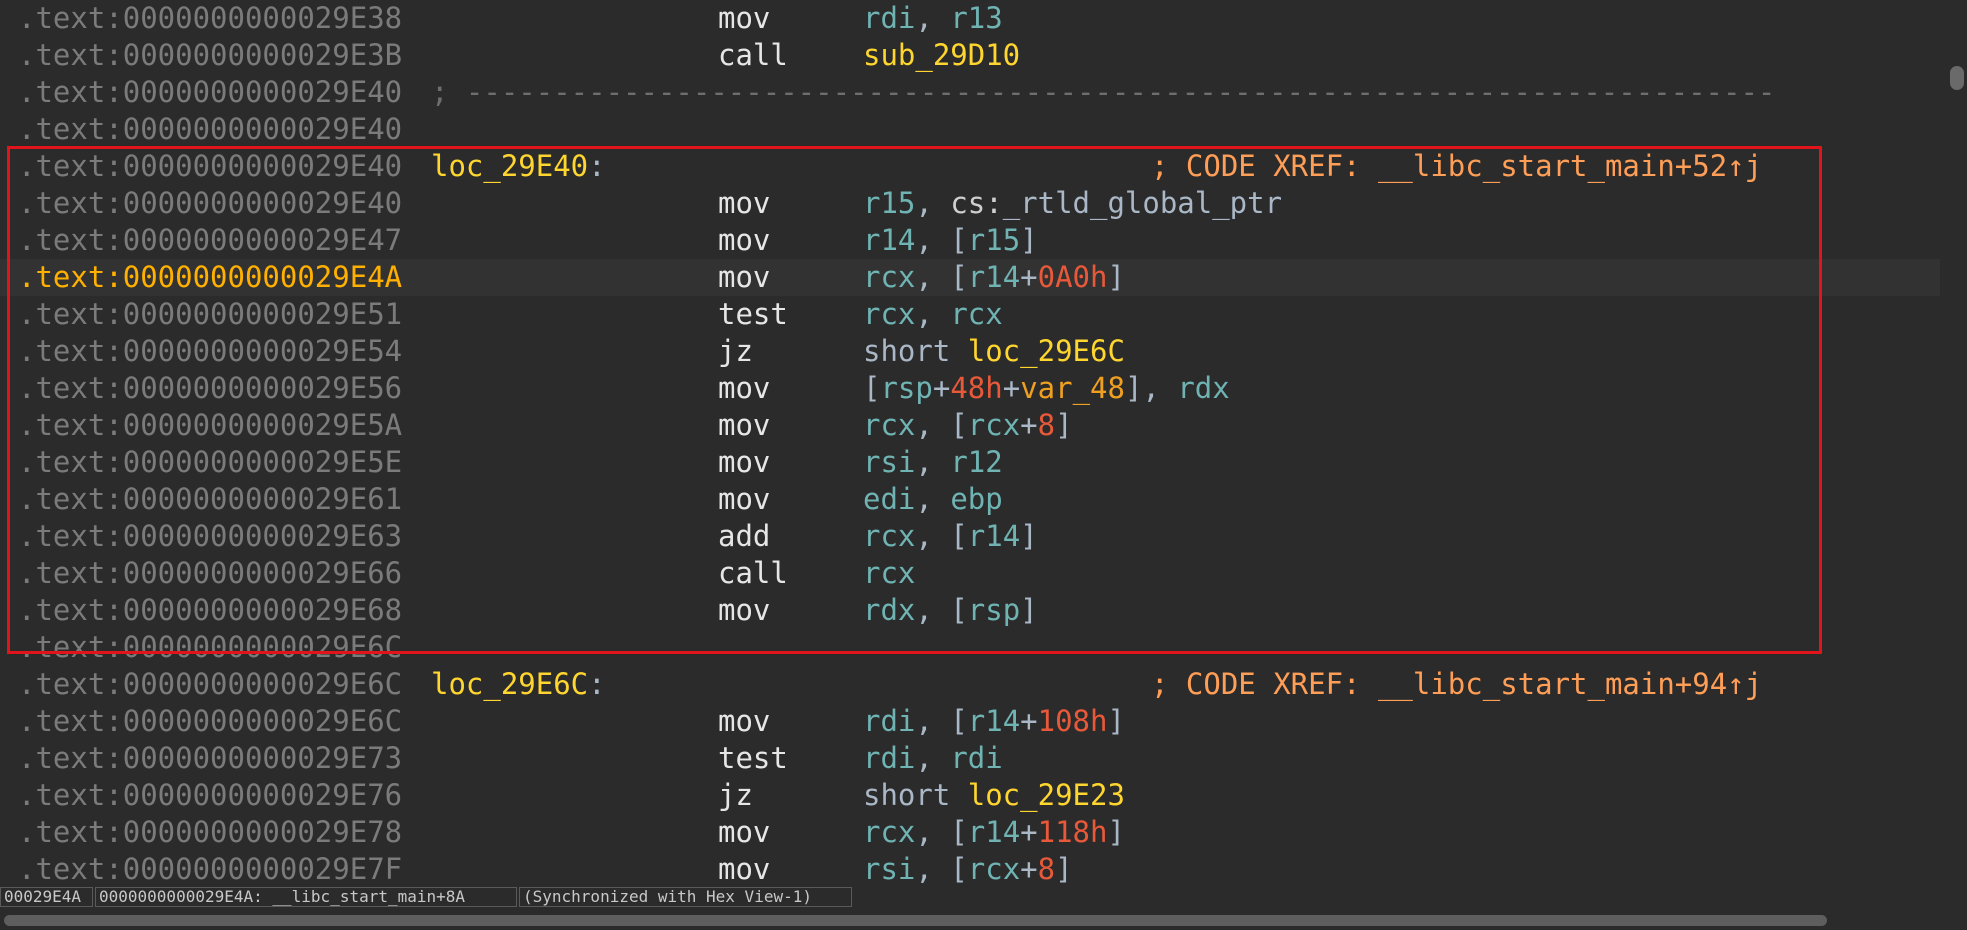  What do you see at coordinates (933, 462) in the screenshot?
I see `instruction-operands: rsi, r12` at bounding box center [933, 462].